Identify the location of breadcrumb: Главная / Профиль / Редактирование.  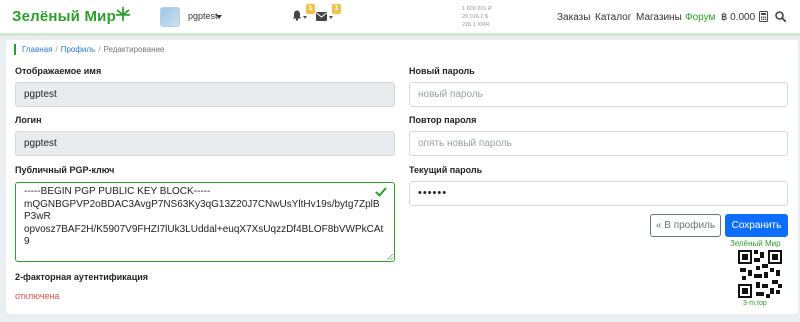
(89, 49).